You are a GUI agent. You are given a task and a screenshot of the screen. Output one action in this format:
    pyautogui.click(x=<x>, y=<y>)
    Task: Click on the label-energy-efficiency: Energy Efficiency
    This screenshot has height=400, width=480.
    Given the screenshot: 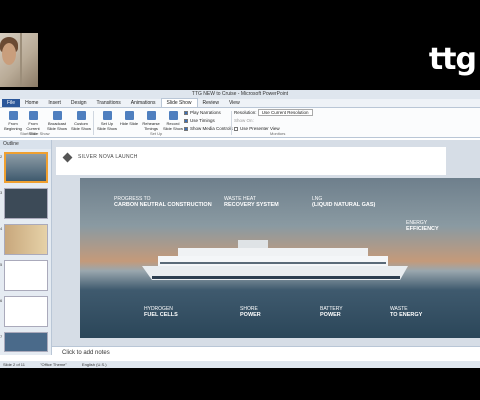 What is the action you would take?
    pyautogui.click(x=422, y=226)
    